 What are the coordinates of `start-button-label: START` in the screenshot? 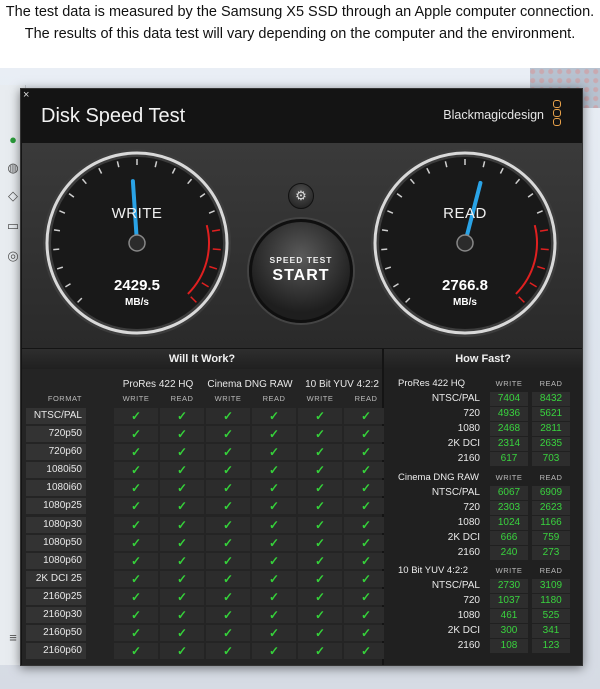 It's located at (301, 275).